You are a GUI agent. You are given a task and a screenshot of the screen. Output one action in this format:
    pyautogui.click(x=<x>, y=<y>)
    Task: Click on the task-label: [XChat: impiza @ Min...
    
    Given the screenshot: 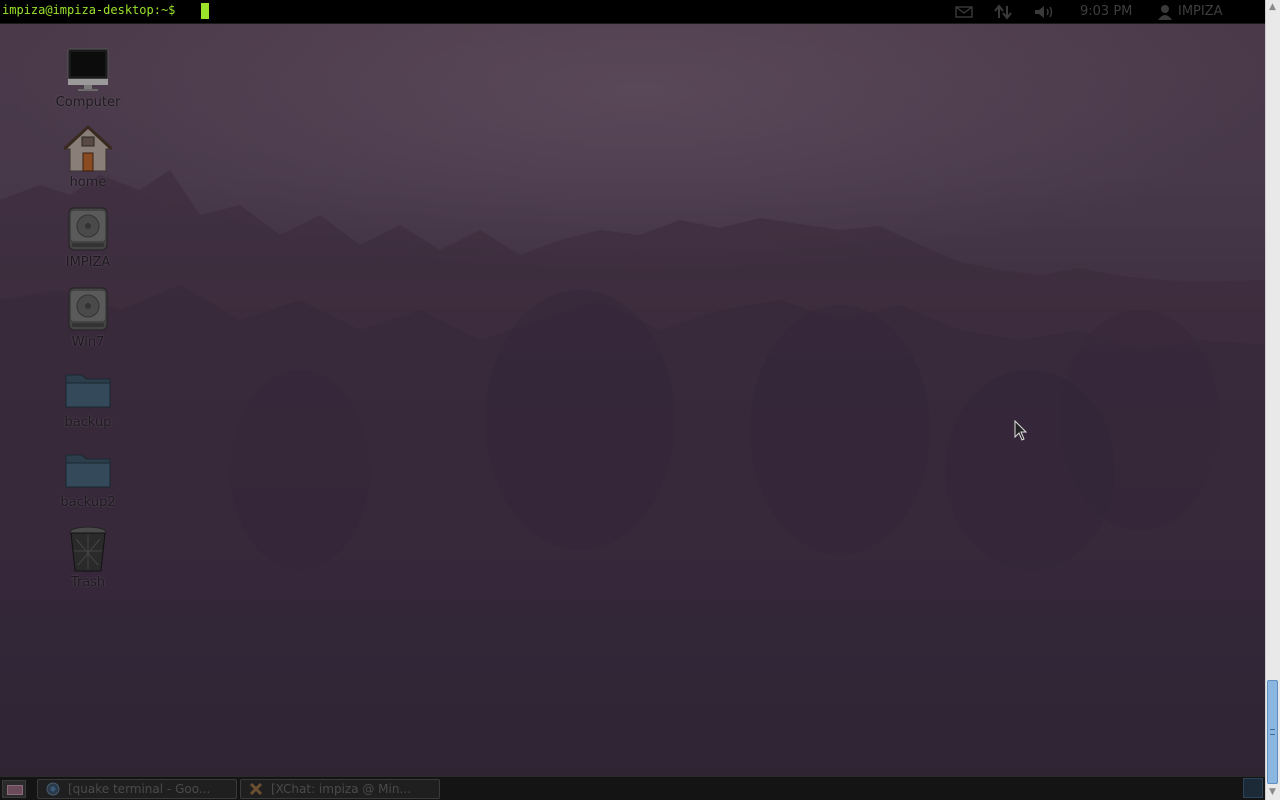 What is the action you would take?
    pyautogui.click(x=341, y=789)
    